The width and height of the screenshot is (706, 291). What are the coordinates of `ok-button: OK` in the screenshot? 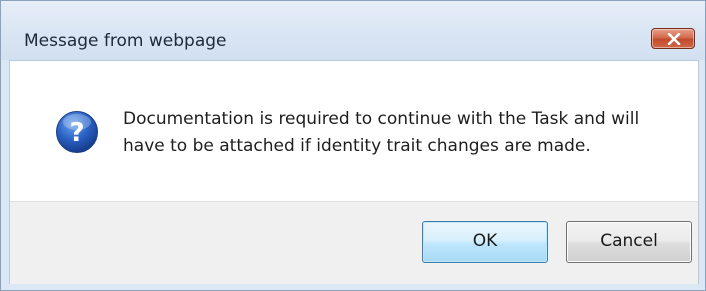 It's located at (485, 242).